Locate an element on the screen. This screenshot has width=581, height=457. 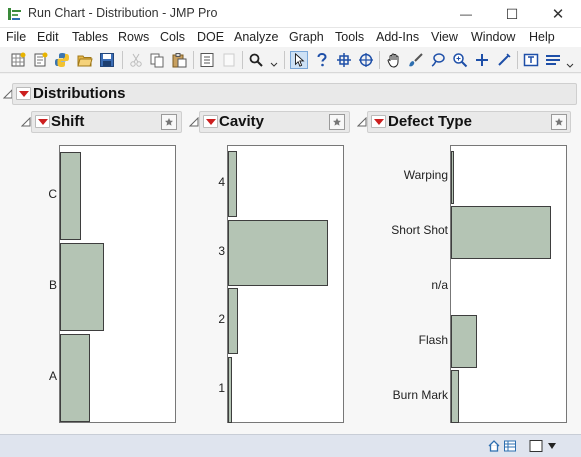
category-label: 4 is located at coordinates (221, 182).